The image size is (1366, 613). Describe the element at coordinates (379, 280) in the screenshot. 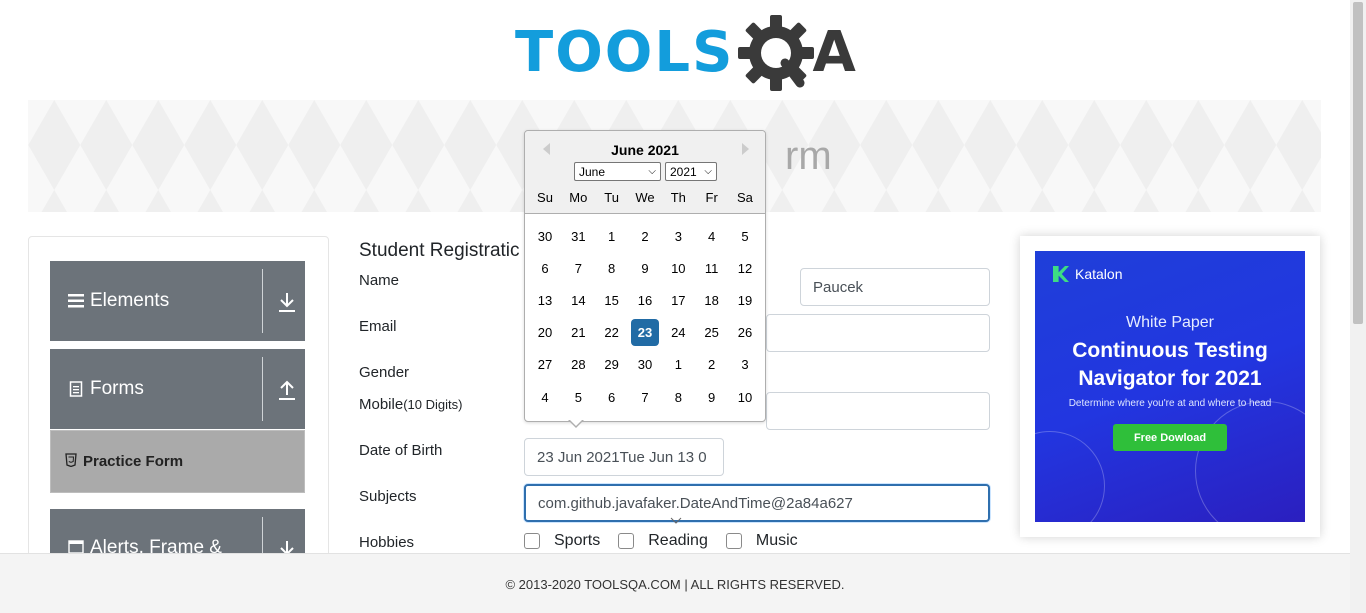

I see `name-label: Name` at that location.